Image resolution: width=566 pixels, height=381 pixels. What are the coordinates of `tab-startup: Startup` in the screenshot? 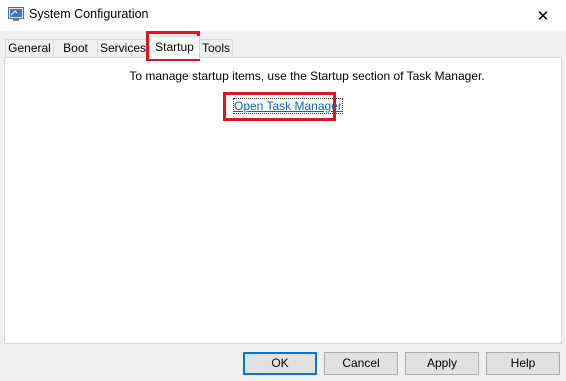 It's located at (174, 47).